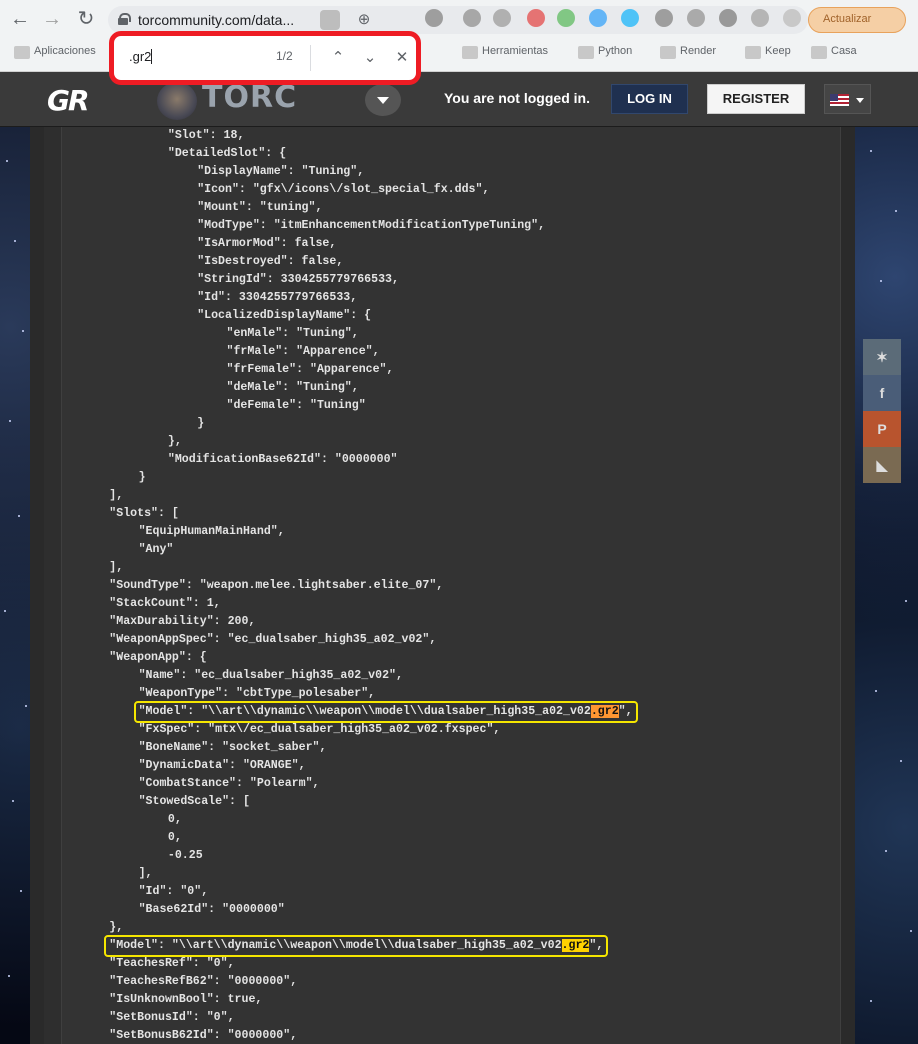 Image resolution: width=918 pixels, height=1044 pixels. What do you see at coordinates (270, 675) in the screenshot?
I see `code-line: "Name": "ec_dualsaber_high35_a02_v02",` at bounding box center [270, 675].